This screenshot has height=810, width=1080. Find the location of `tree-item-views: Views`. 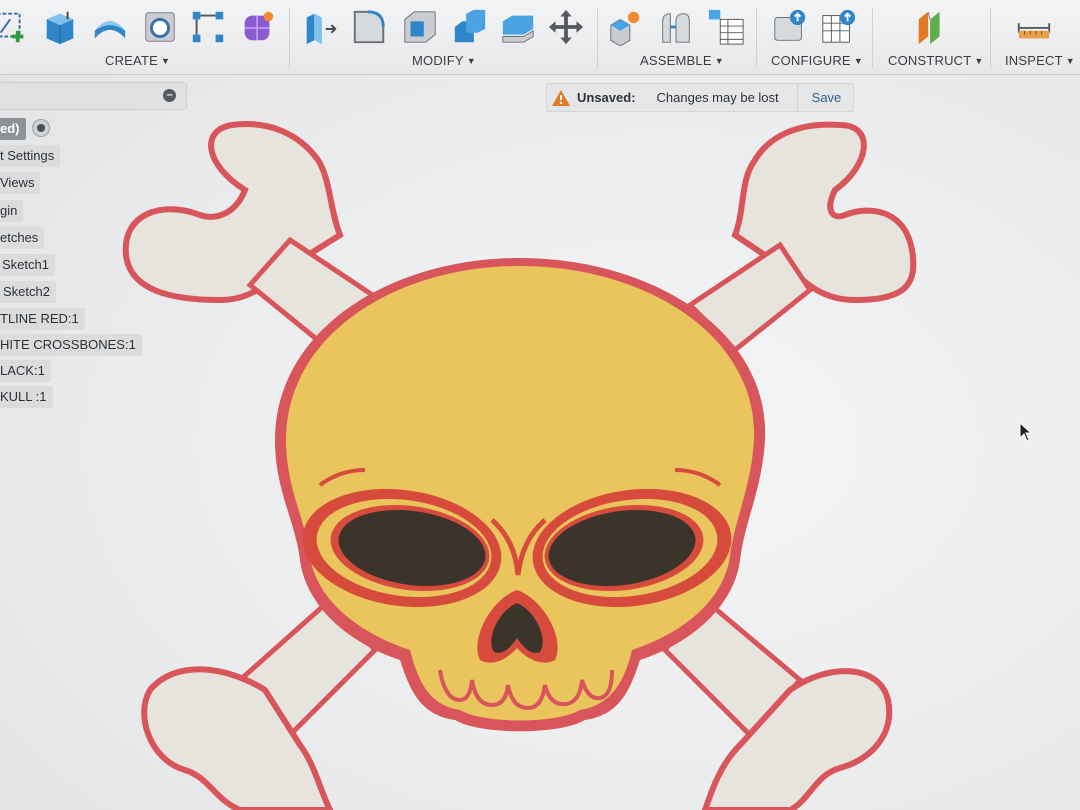

tree-item-views: Views is located at coordinates (20, 183).